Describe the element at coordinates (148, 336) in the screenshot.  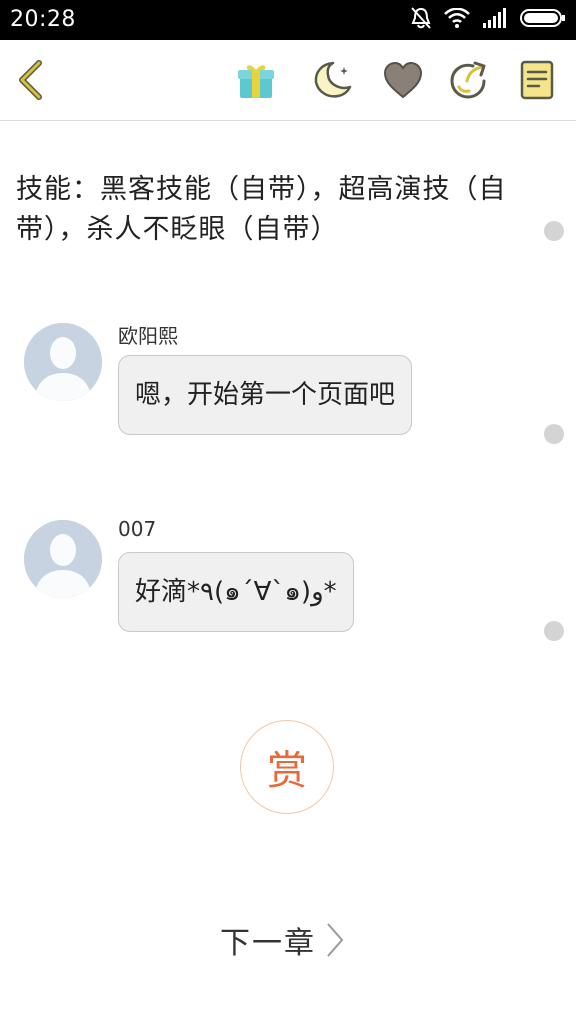
I see `sender-name: 欧阳熙` at that location.